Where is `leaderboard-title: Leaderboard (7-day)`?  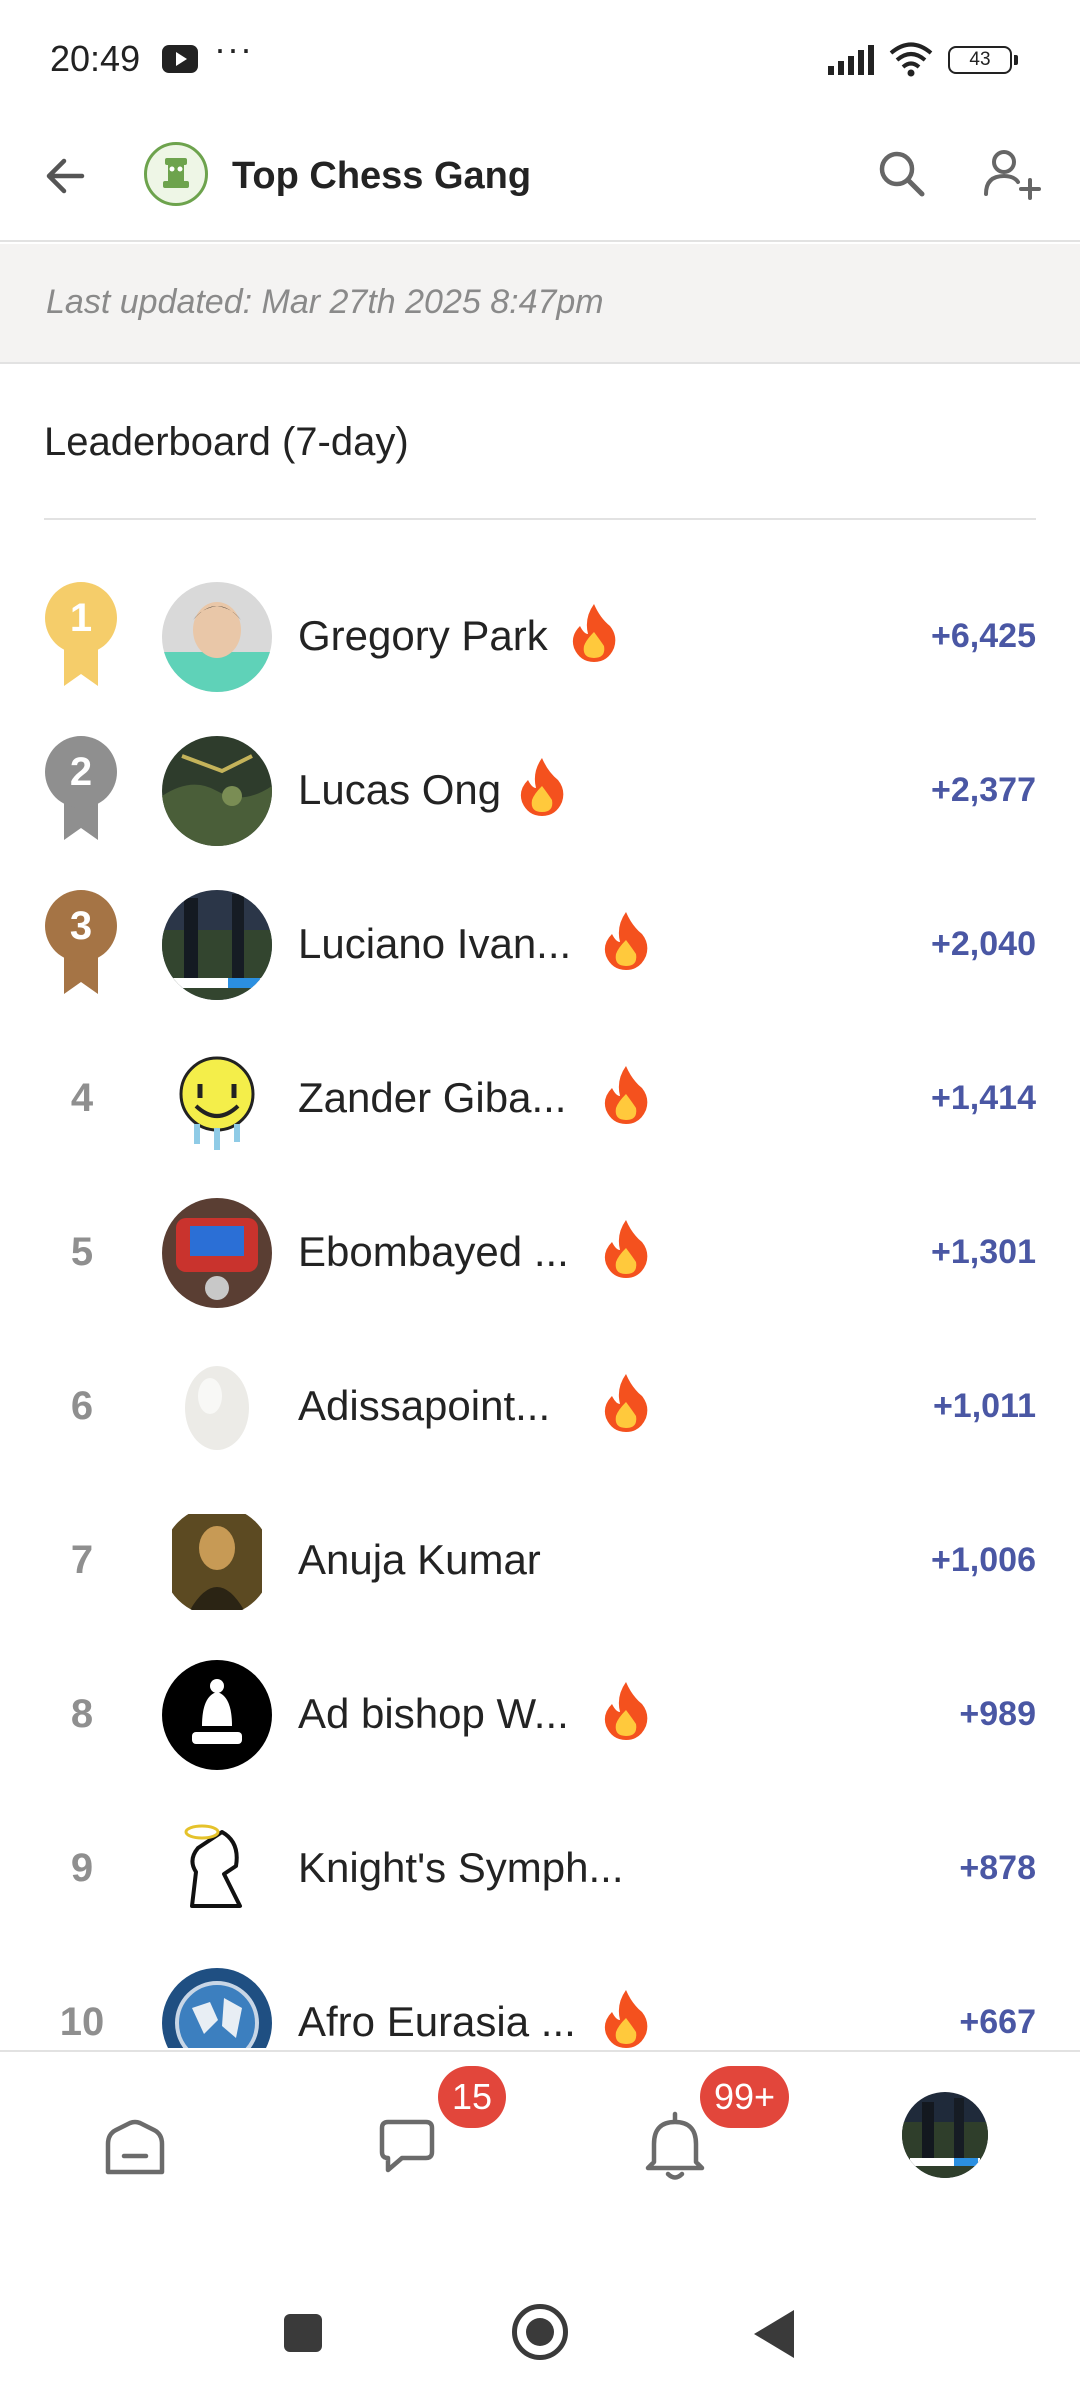
leaderboard-title: Leaderboard (7-day) is located at coordinates (226, 442).